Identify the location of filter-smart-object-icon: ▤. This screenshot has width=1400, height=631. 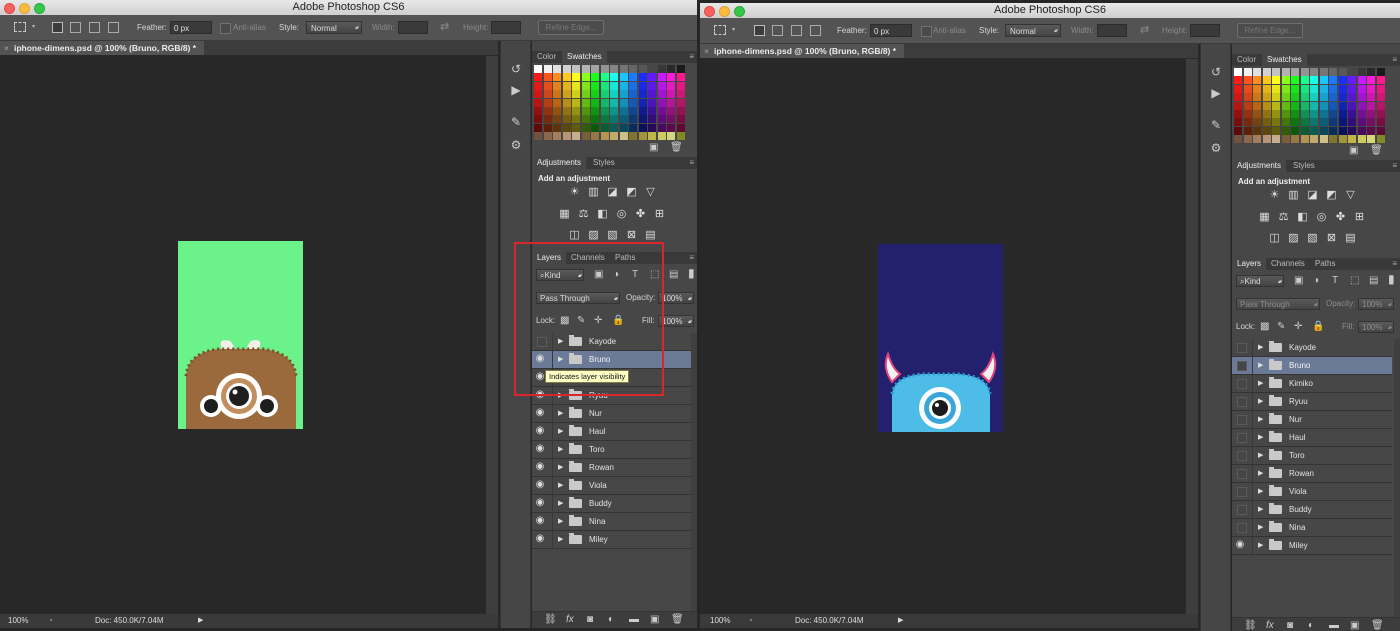
(673, 275).